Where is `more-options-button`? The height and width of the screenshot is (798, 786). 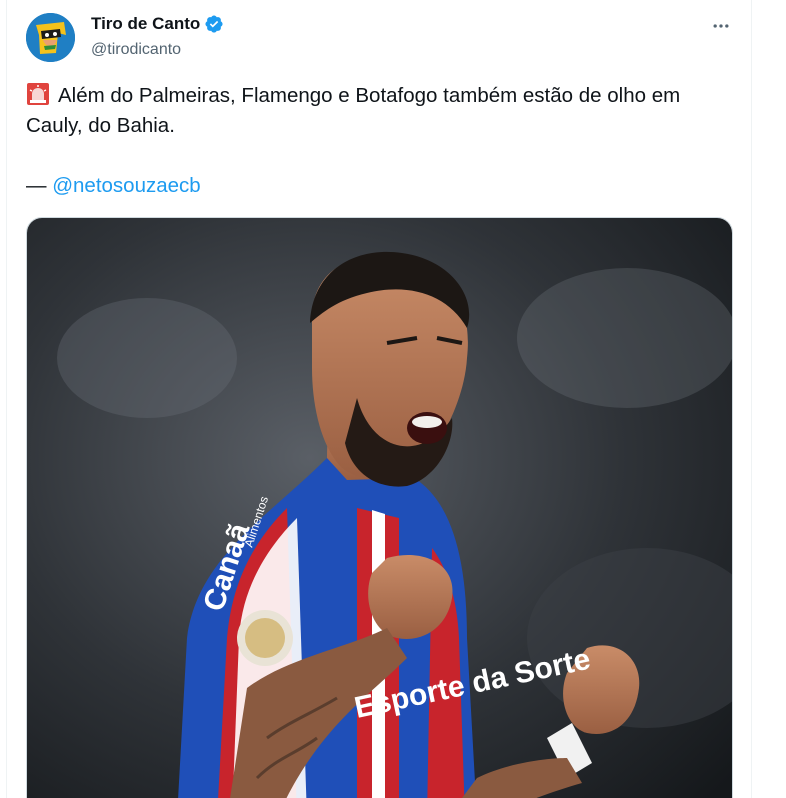
more-options-button is located at coordinates (721, 26).